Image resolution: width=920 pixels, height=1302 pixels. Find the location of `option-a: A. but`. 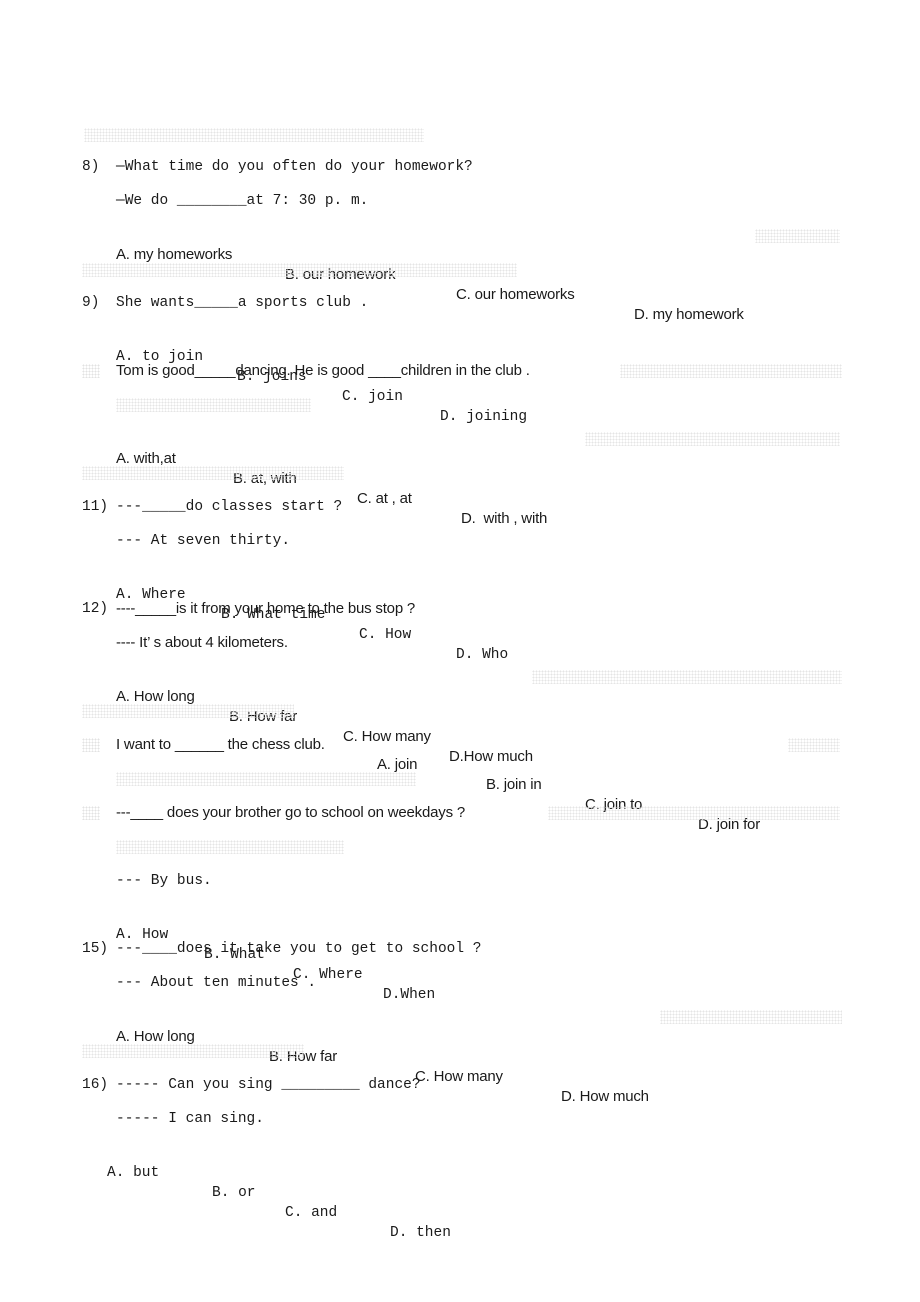

option-a: A. but is located at coordinates (133, 1173).